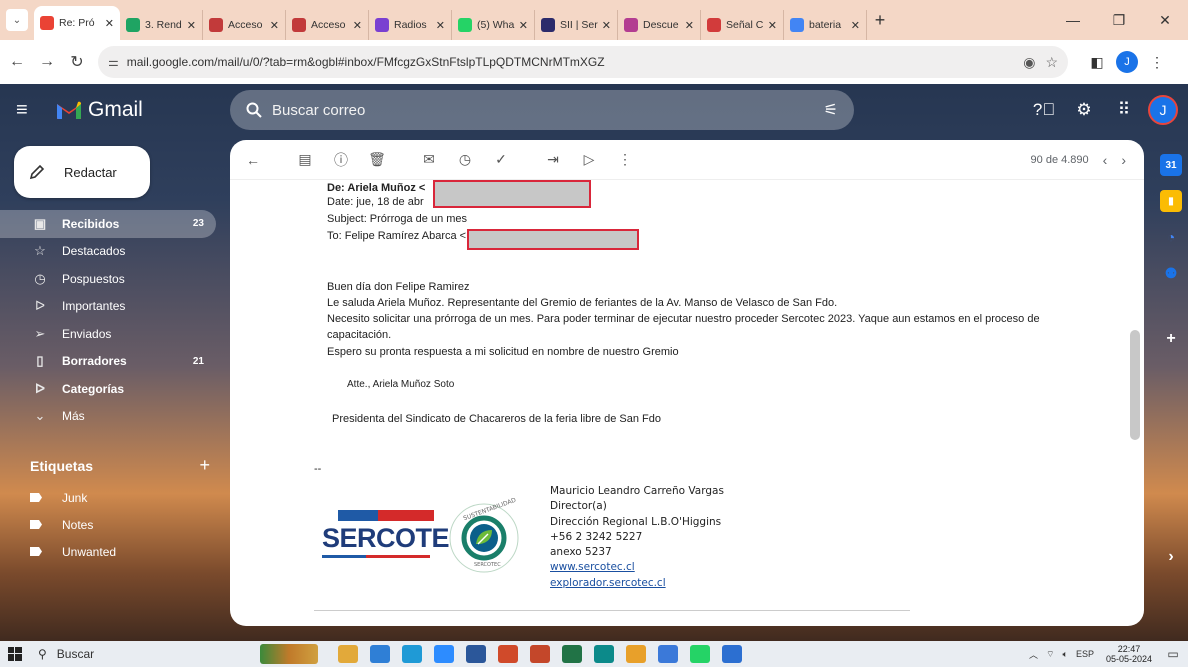 Image resolution: width=1188 pixels, height=667 pixels. What do you see at coordinates (82, 172) in the screenshot?
I see `compose-button: Redactar` at bounding box center [82, 172].